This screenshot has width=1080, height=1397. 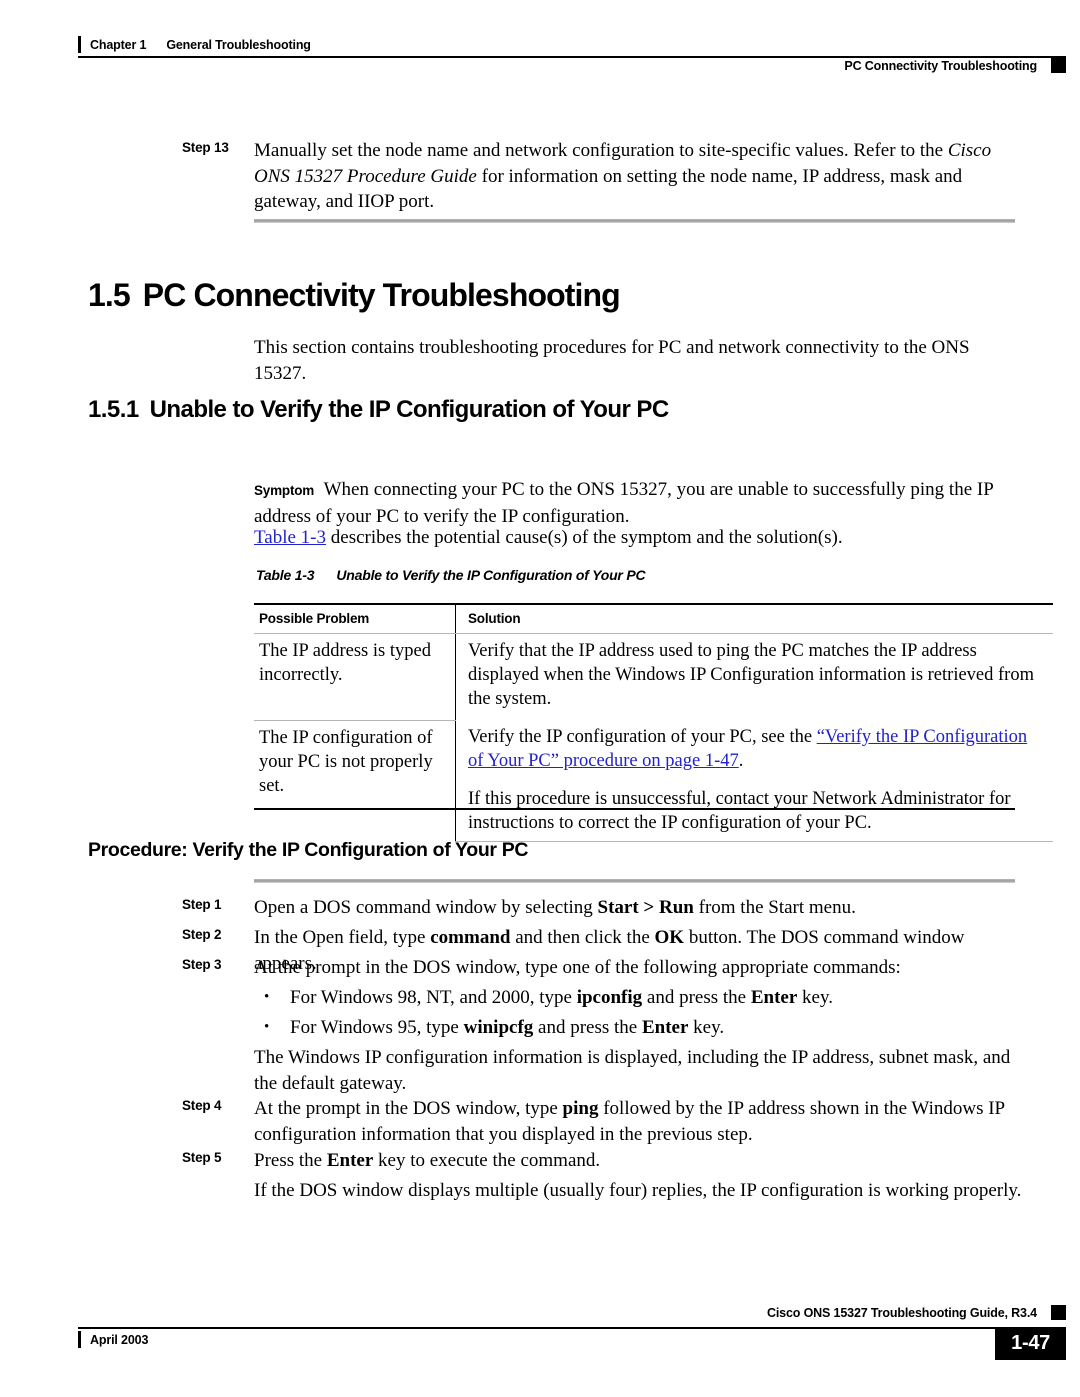 What do you see at coordinates (774, 907) in the screenshot?
I see `step-1-post: from the Start menu.` at bounding box center [774, 907].